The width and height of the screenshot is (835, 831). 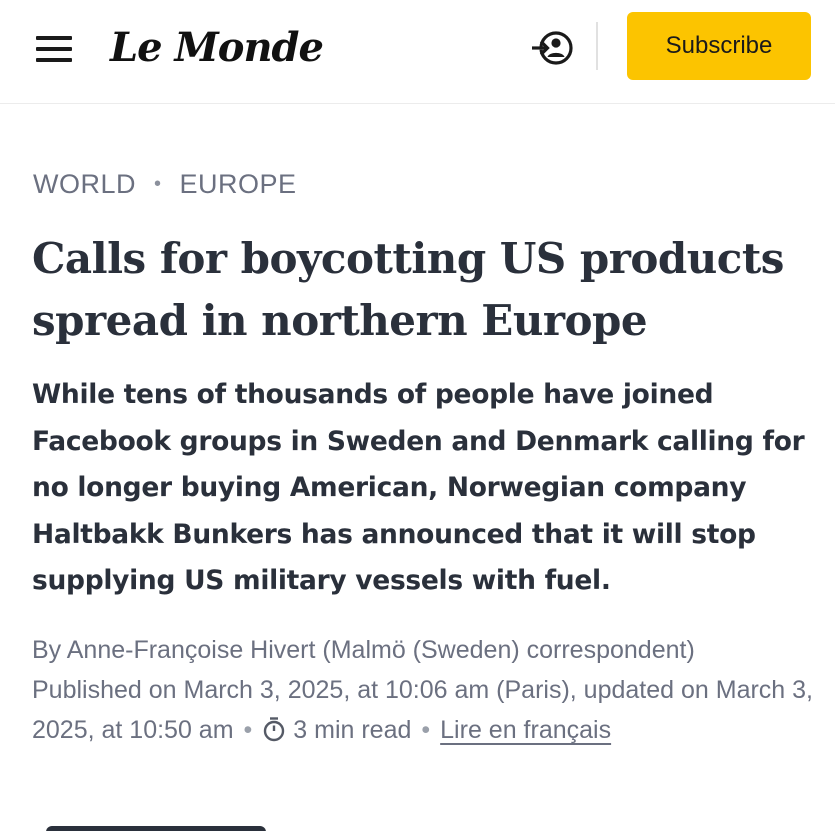 What do you see at coordinates (552, 48) in the screenshot?
I see `login-icon` at bounding box center [552, 48].